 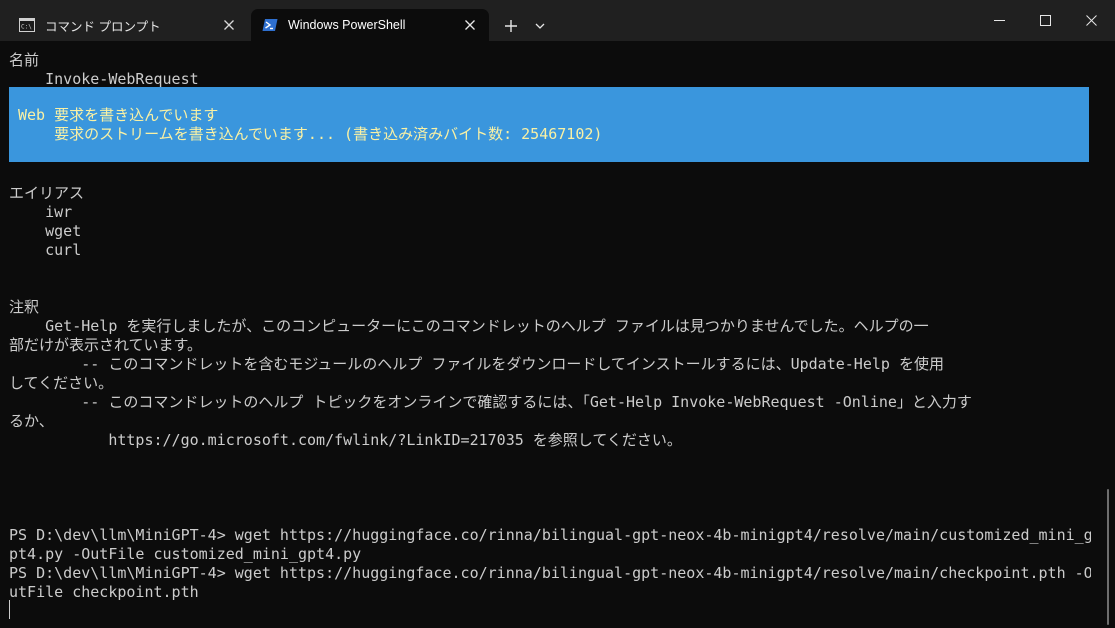 What do you see at coordinates (270, 25) in the screenshot?
I see `powershell-icon` at bounding box center [270, 25].